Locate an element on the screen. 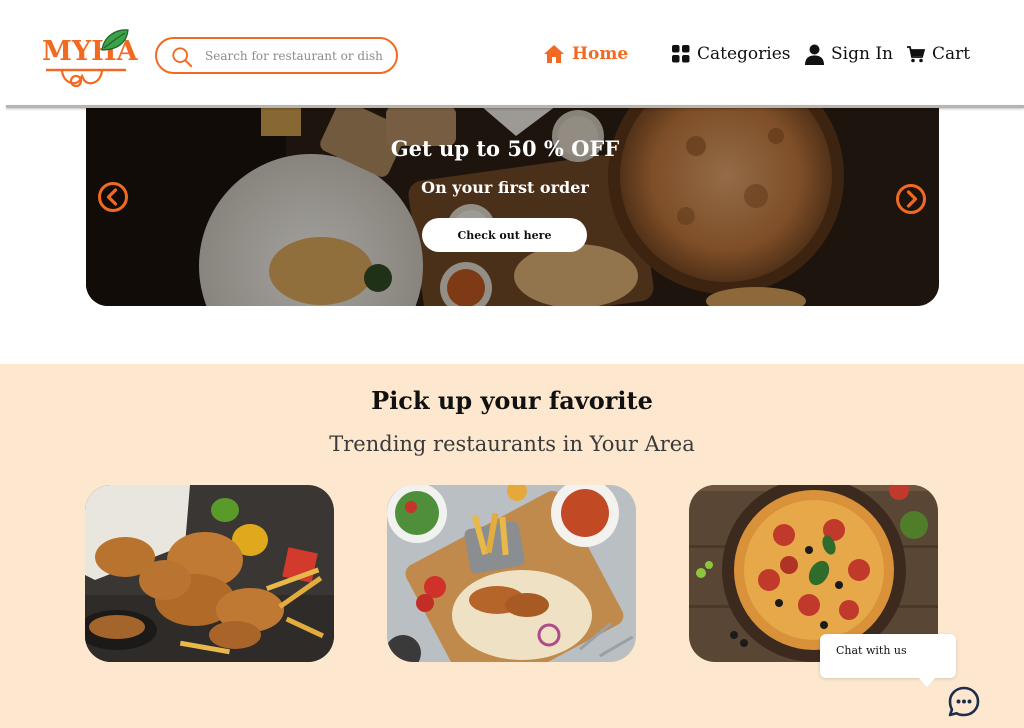 This screenshot has width=1024, height=728. restaurant-card-grilled-platter is located at coordinates (511, 573).